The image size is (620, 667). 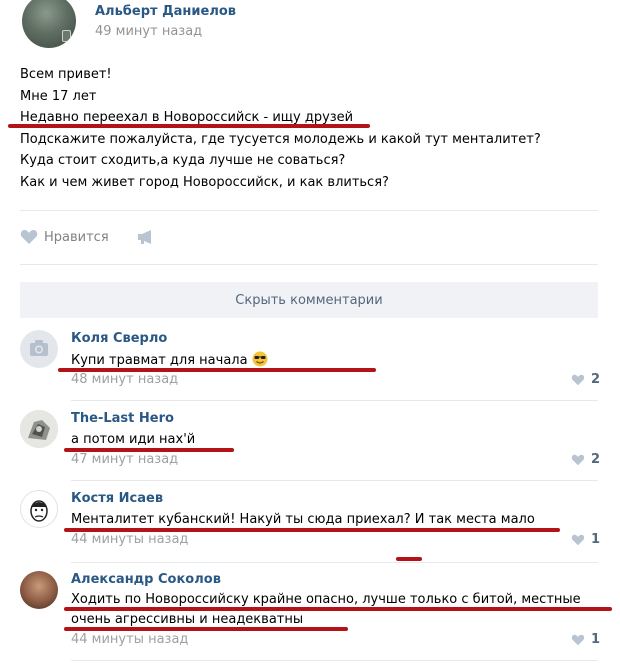 What do you see at coordinates (309, 300) in the screenshot?
I see `hide-comments-button: Скрыть комментарии` at bounding box center [309, 300].